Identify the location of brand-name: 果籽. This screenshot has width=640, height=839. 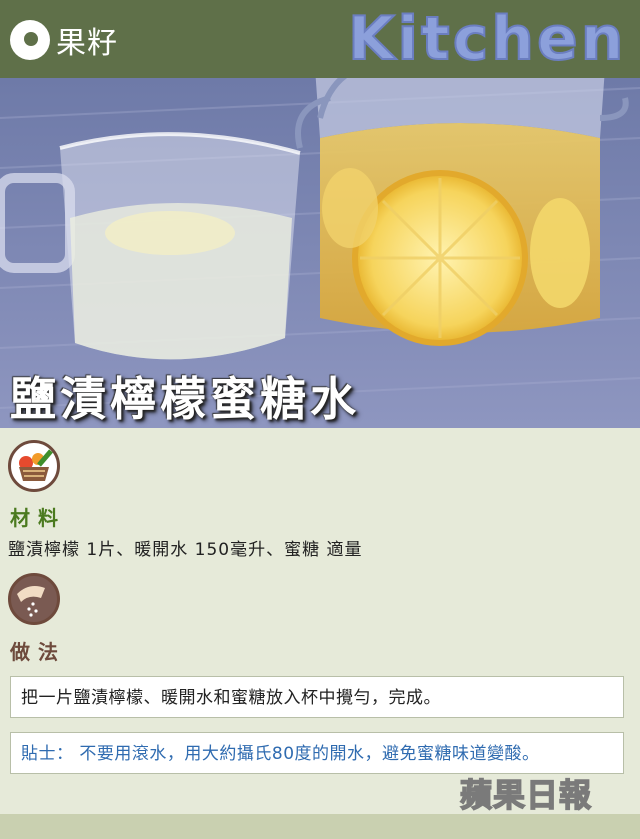
(87, 43).